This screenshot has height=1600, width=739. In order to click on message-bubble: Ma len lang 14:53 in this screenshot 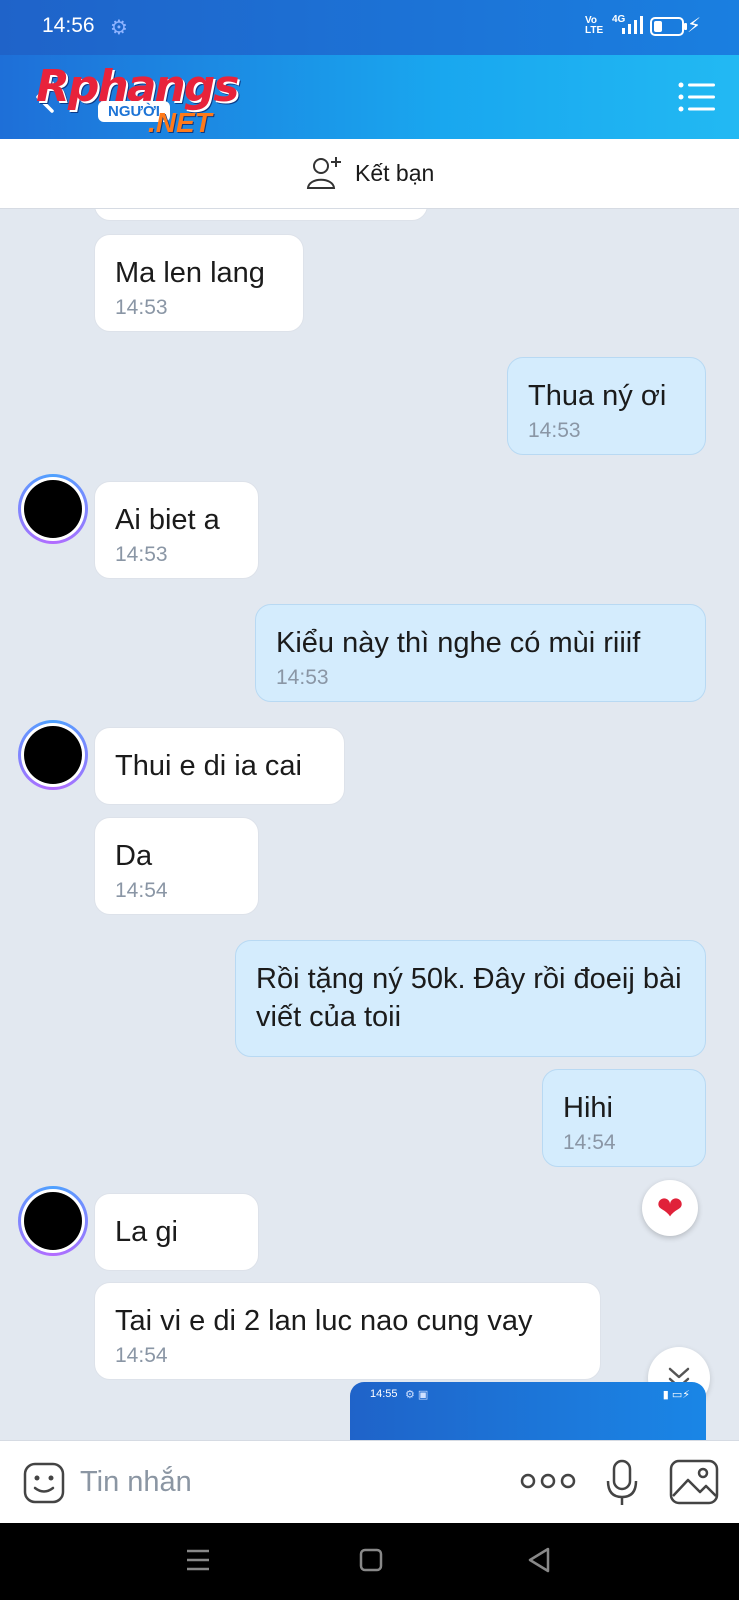, I will do `click(199, 283)`.